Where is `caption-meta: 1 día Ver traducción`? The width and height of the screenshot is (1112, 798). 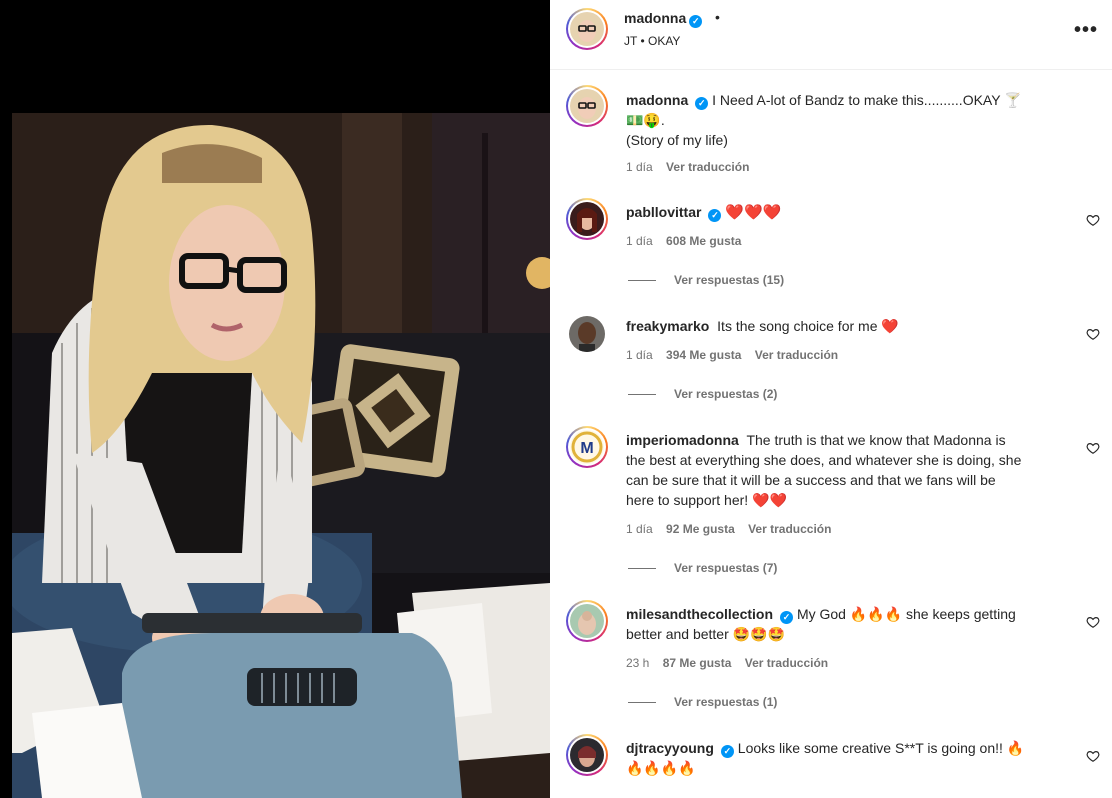
caption-meta: 1 día Ver traducción is located at coordinates (692, 167).